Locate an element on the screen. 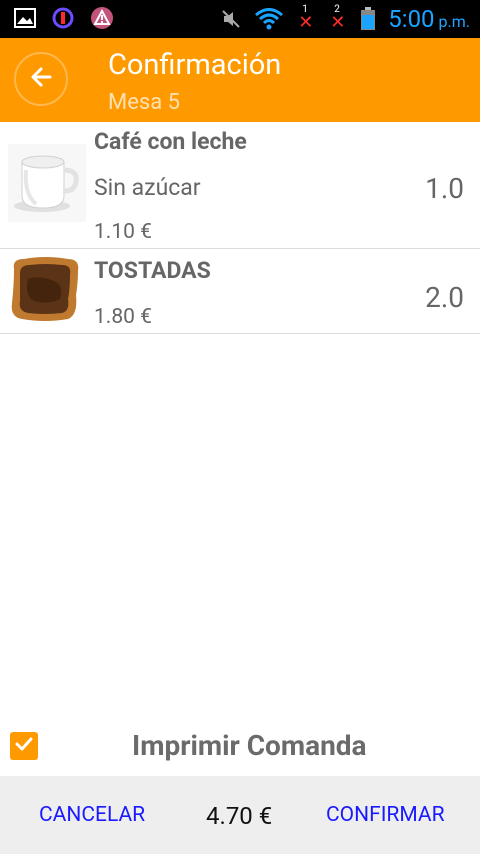  back-button is located at coordinates (41, 79).